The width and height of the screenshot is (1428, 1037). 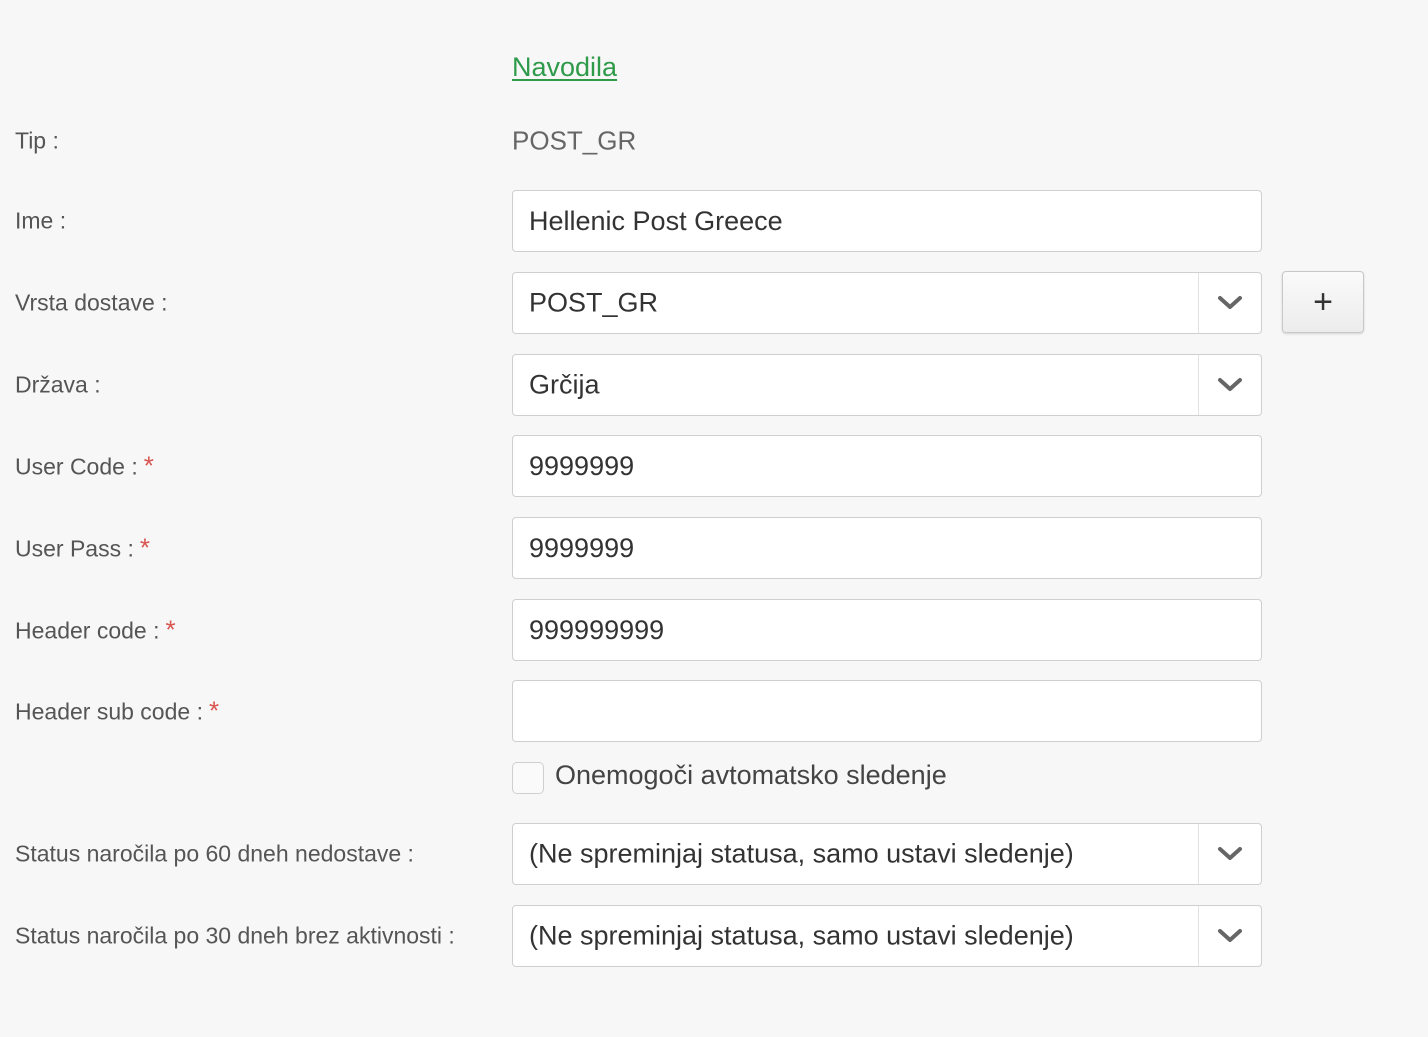 I want to click on header-code-field-wrapper, so click(x=887, y=630).